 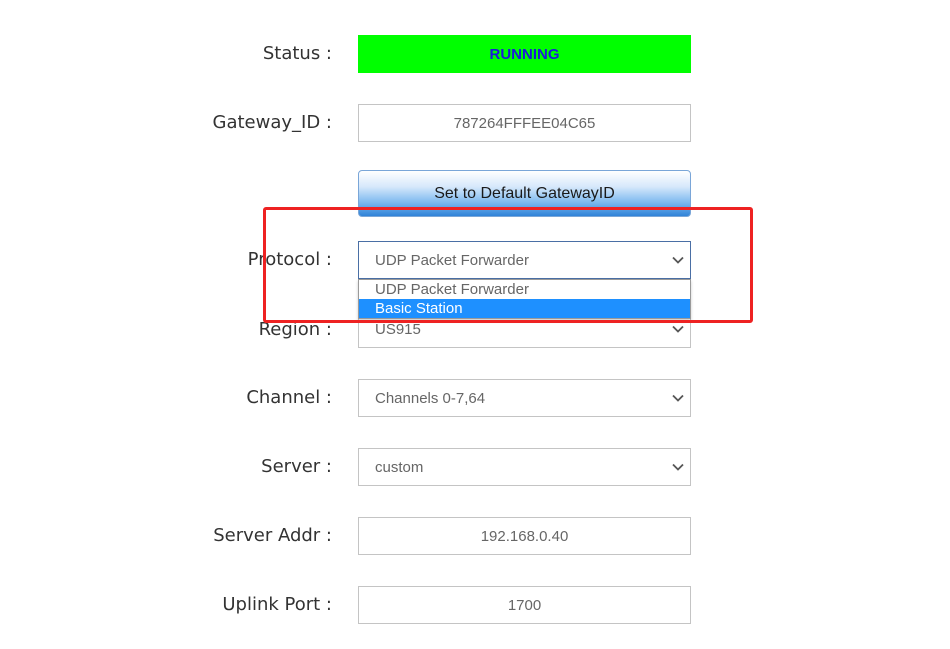 I want to click on server-addr-field: 192.168.0.40, so click(x=524, y=536).